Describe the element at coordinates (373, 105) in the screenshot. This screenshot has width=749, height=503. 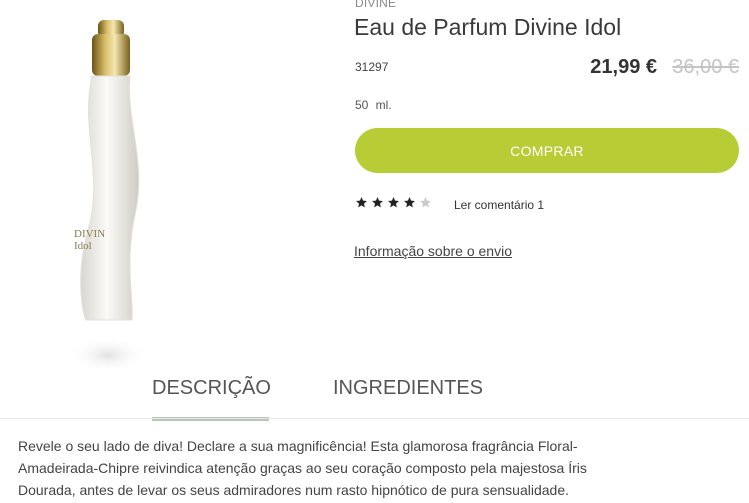
I see `product-volume: 50 ml.` at that location.